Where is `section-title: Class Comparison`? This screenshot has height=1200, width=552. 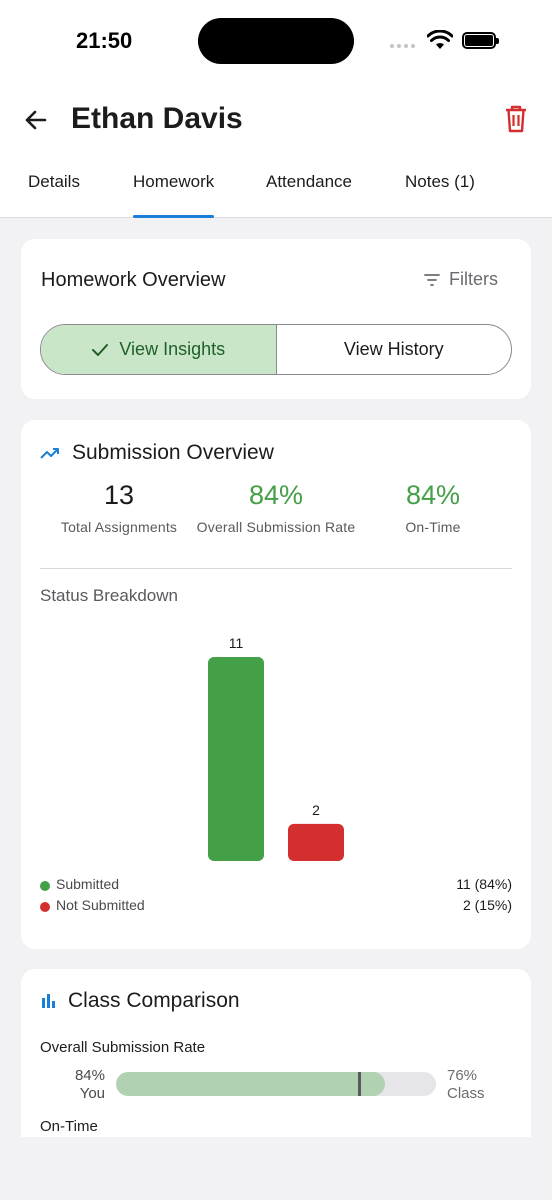 section-title: Class Comparison is located at coordinates (154, 1000).